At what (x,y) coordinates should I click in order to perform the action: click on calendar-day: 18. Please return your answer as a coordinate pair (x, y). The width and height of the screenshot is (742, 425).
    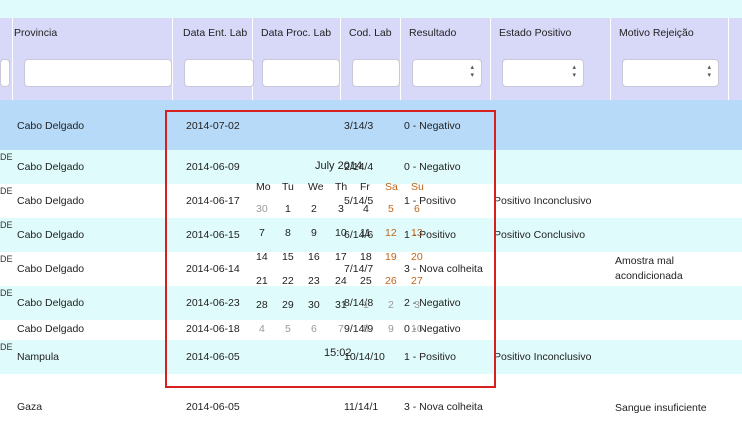
    Looking at the image, I should click on (366, 257).